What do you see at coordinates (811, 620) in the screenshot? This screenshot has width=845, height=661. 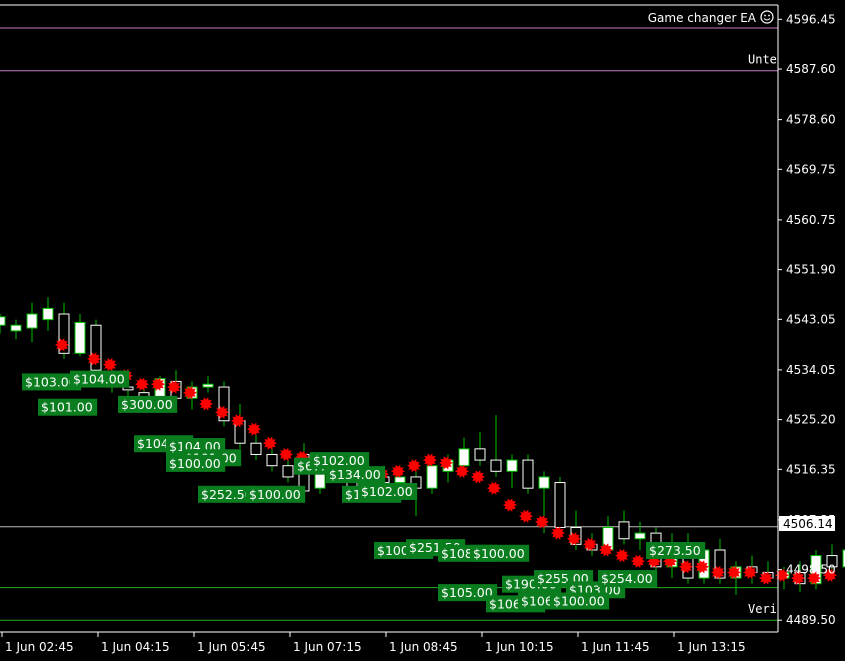 I see `price-tick-label: 4489.50` at bounding box center [811, 620].